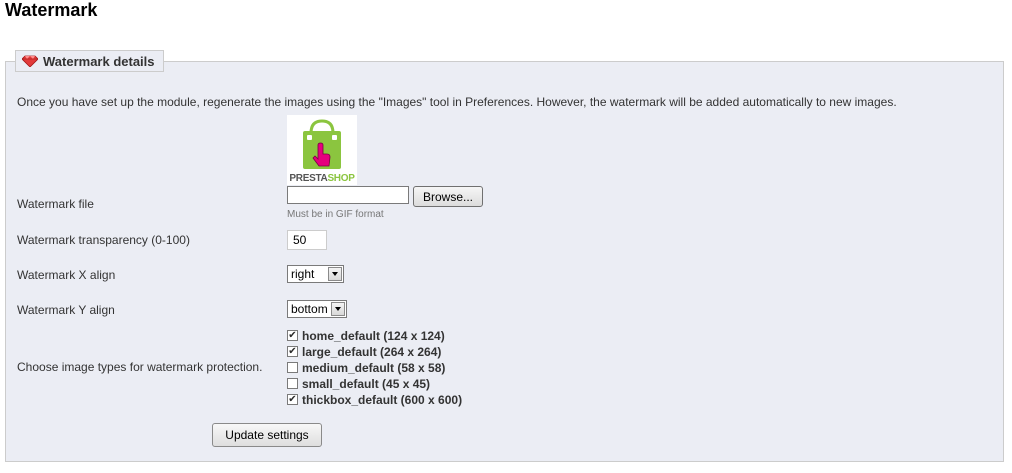  I want to click on update-settings-button: Update settings, so click(267, 435).